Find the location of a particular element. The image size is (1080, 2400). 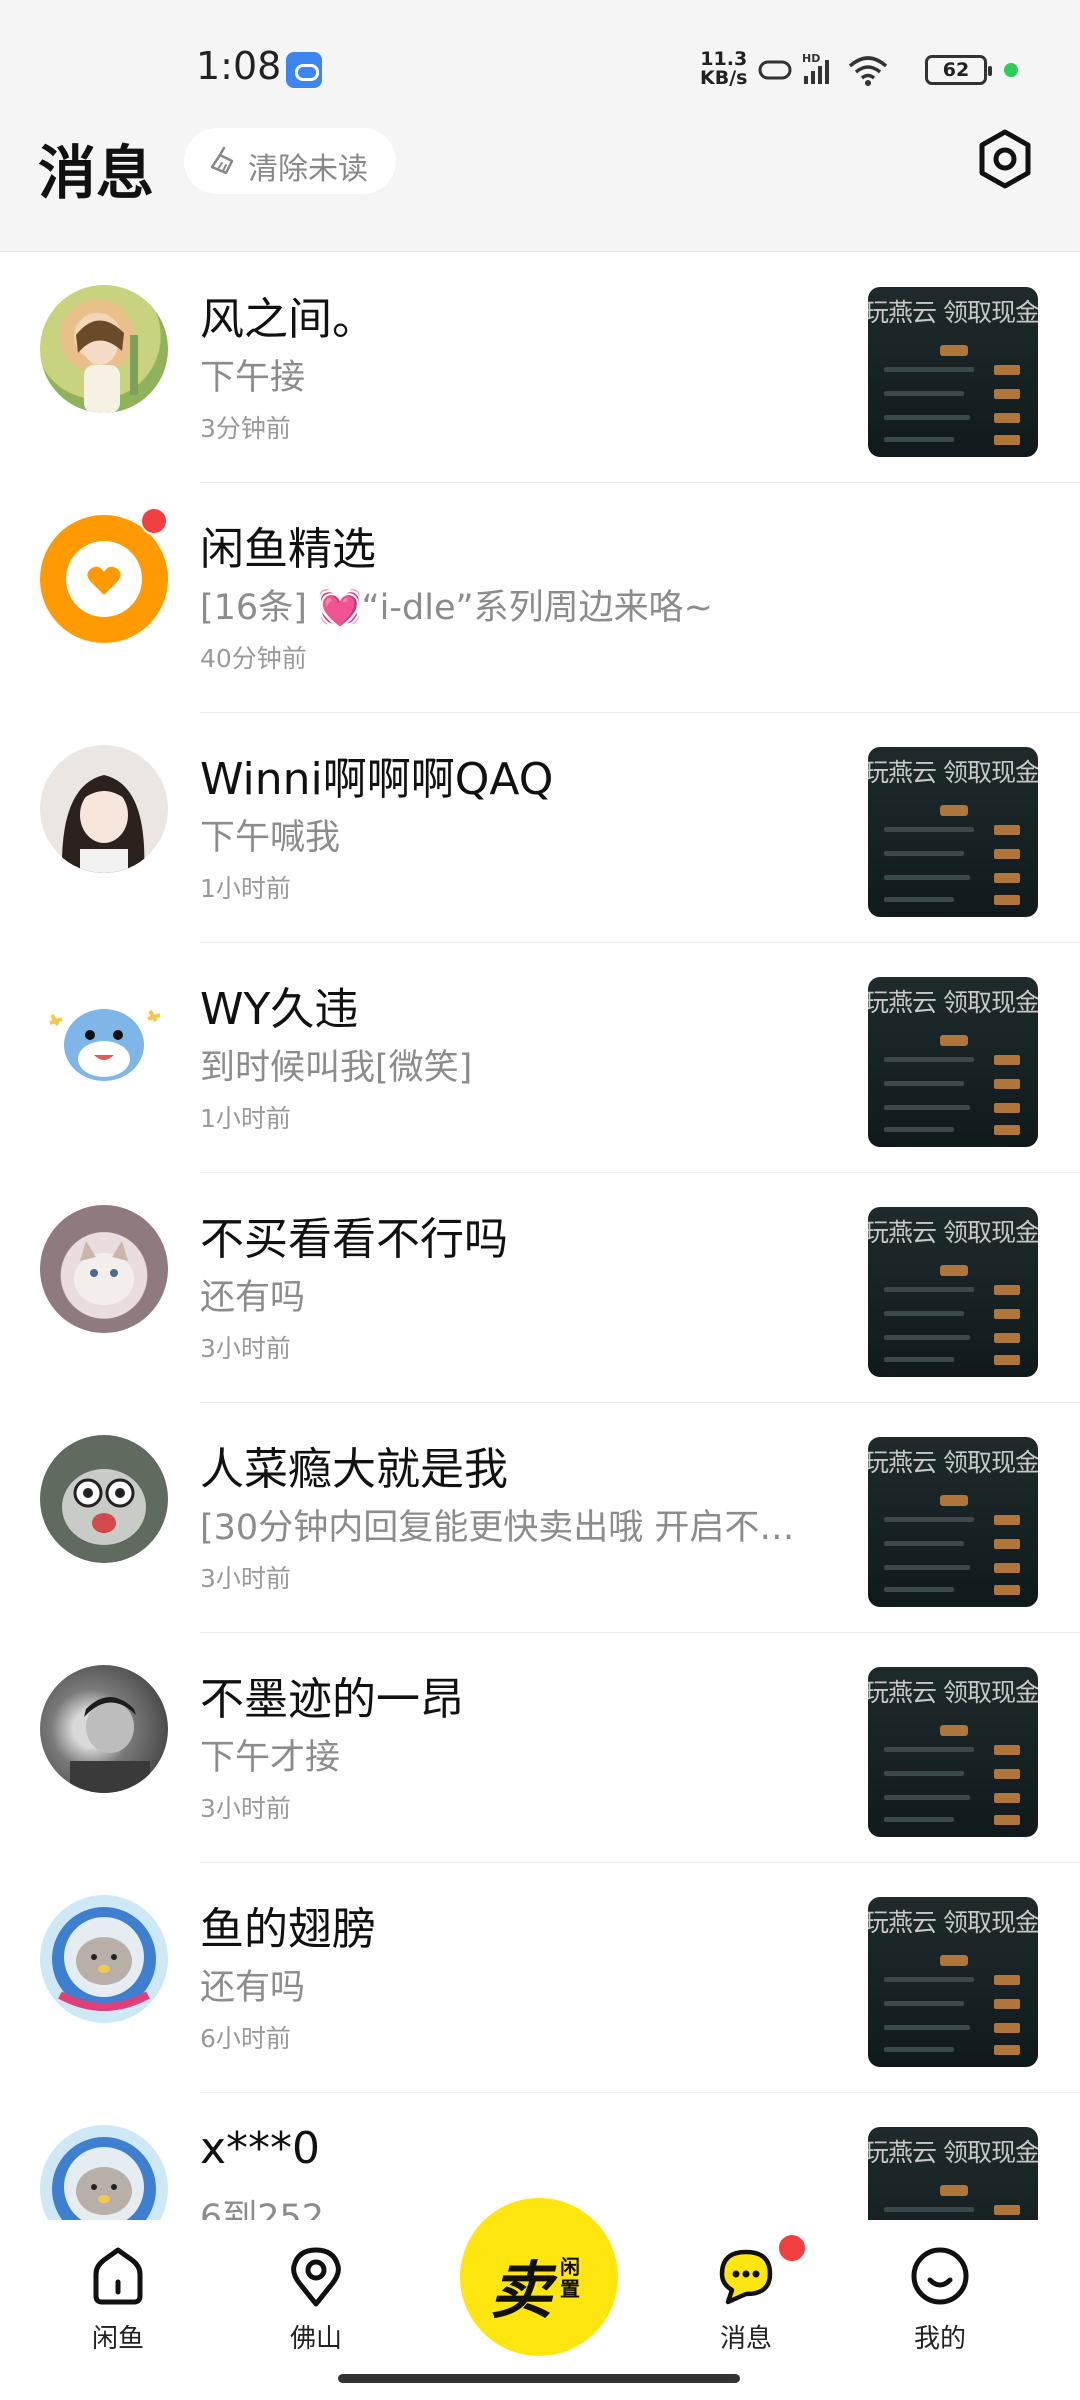

sell-label: 卖 is located at coordinates (521, 2290).